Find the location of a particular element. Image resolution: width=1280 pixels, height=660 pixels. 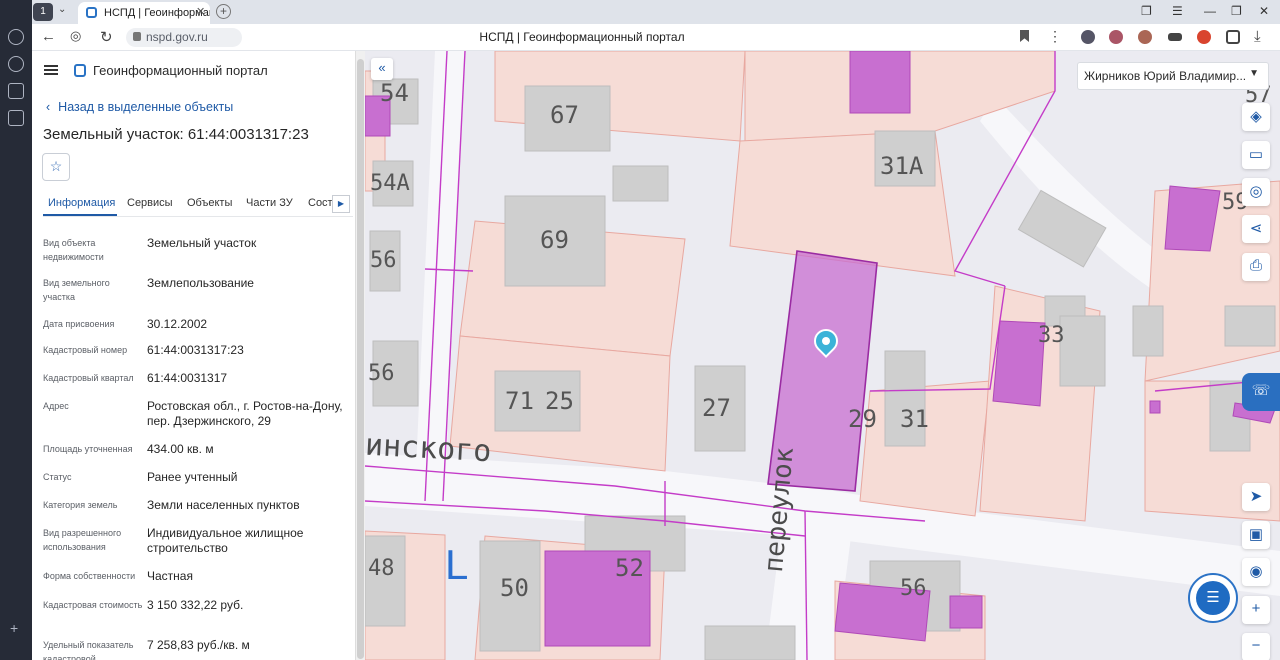

print-icon: ⎙ is located at coordinates (1255, 265).